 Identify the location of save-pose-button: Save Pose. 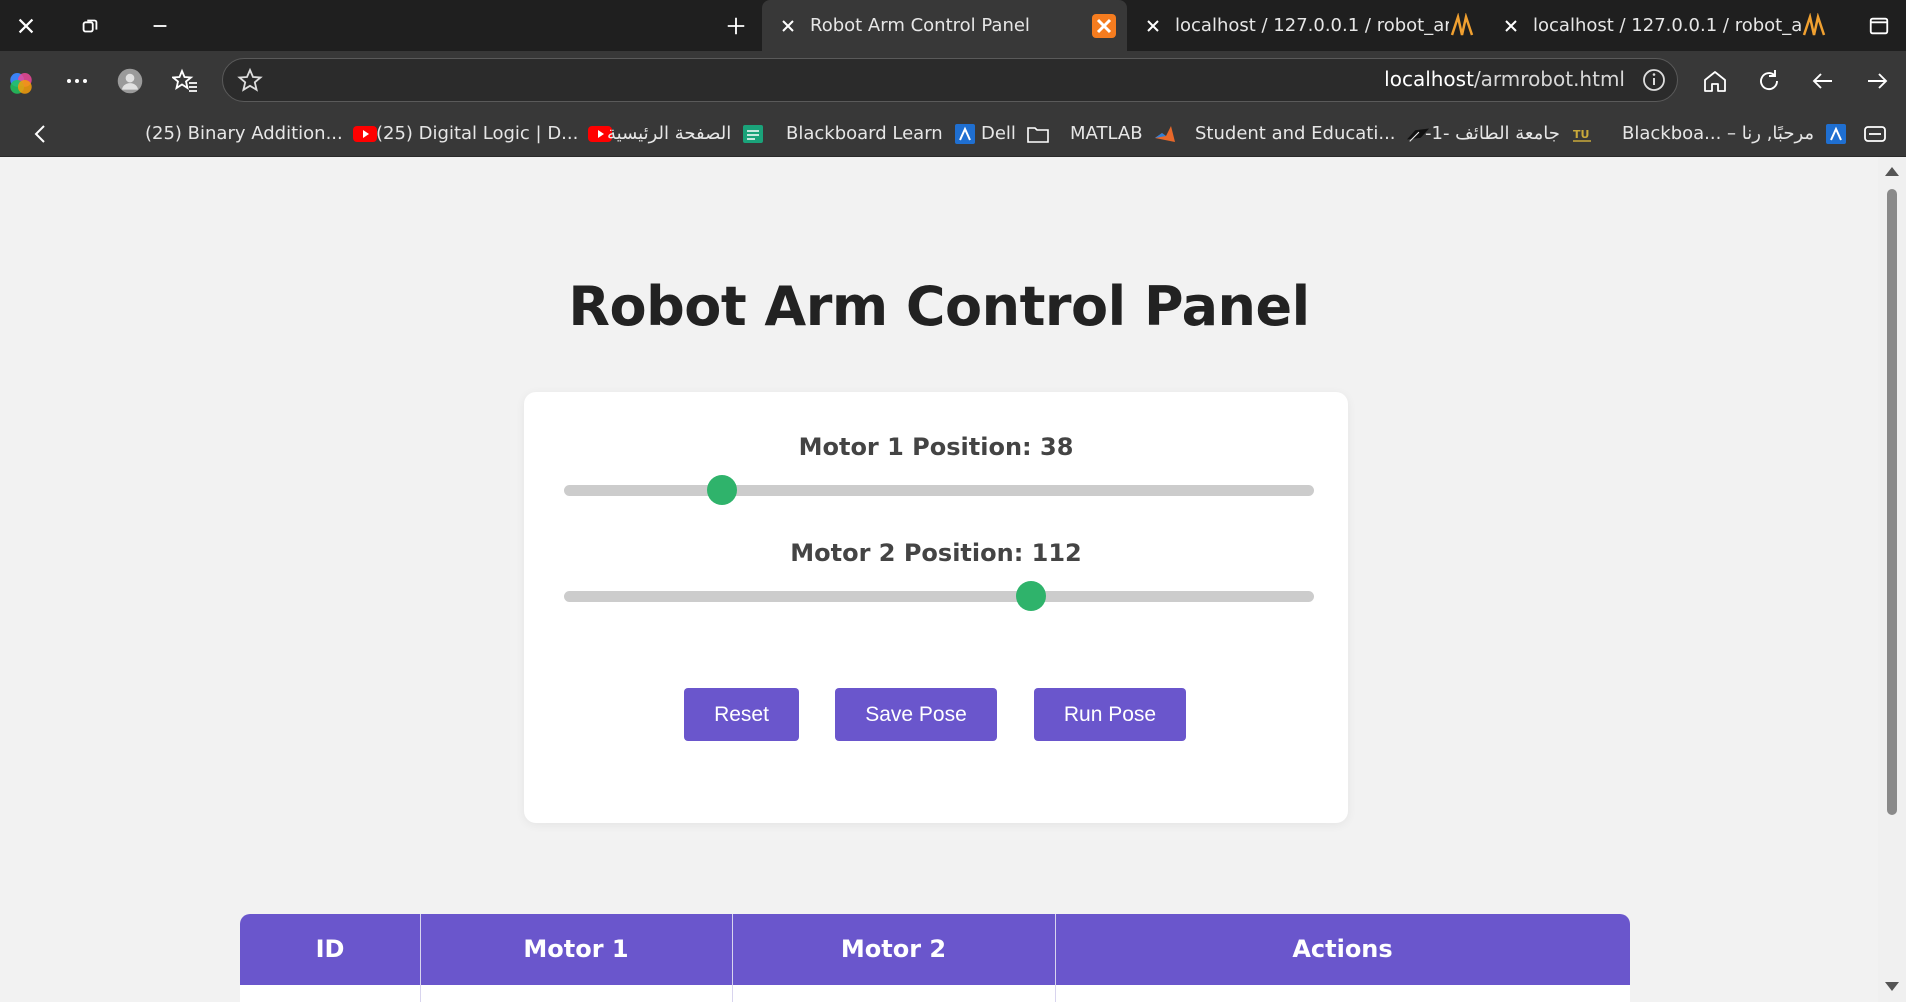
(916, 714).